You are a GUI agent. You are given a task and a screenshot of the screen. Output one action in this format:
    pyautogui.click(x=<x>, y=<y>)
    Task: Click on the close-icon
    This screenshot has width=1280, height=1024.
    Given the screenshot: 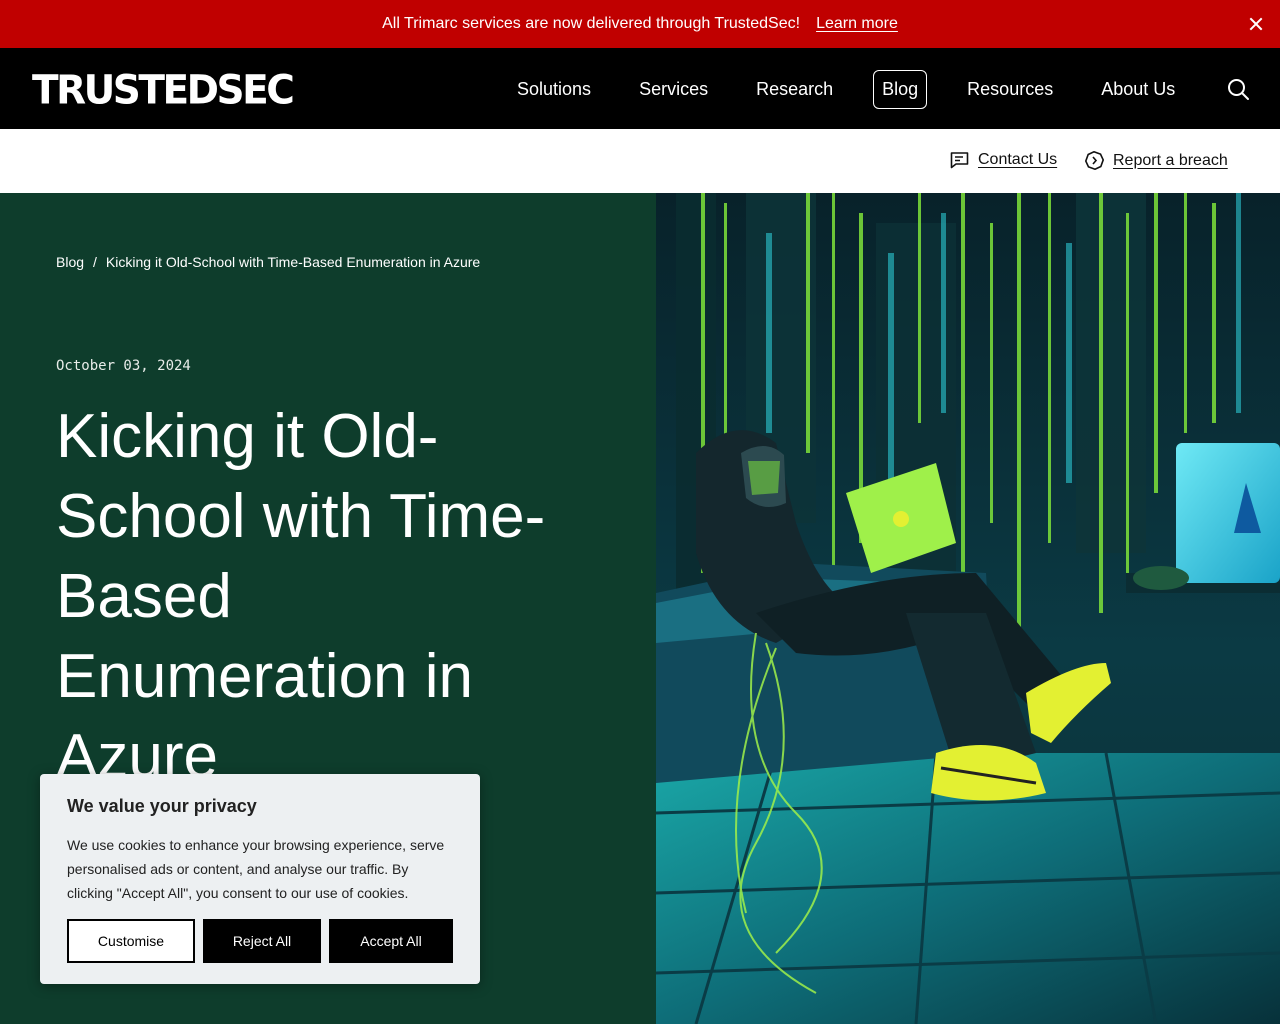 What is the action you would take?
    pyautogui.click(x=1256, y=24)
    